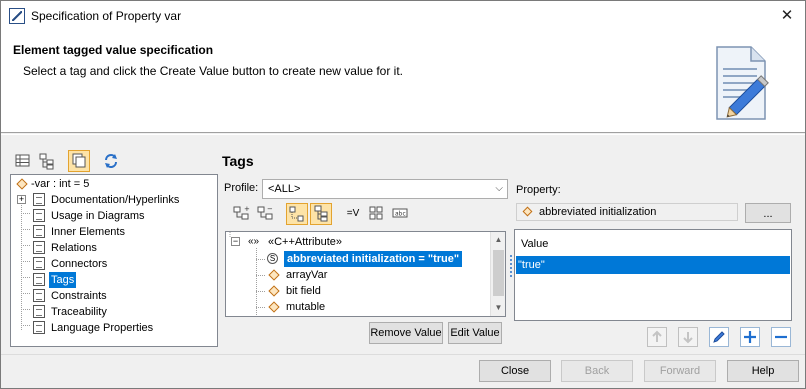 The width and height of the screenshot is (806, 389). Describe the element at coordinates (284, 189) in the screenshot. I see `profile-value: <ALL>` at that location.